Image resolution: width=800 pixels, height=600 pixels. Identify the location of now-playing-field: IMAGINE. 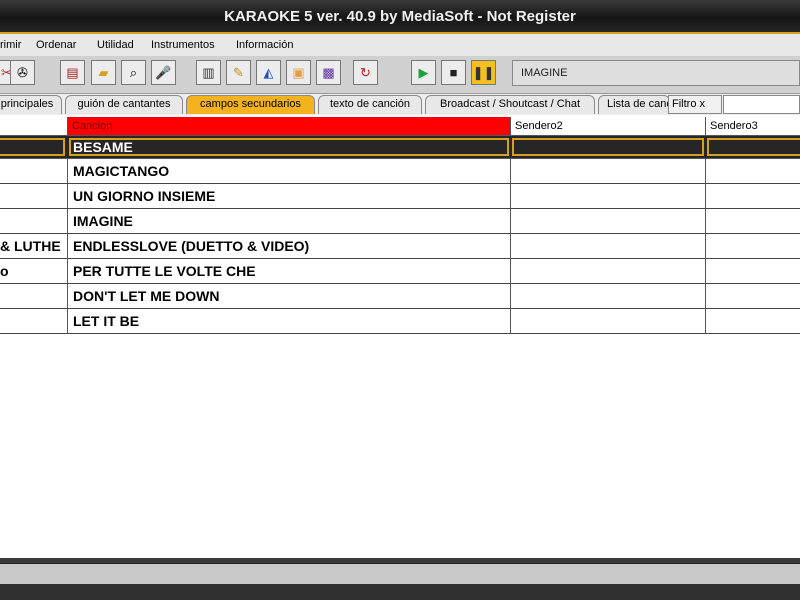
(656, 73).